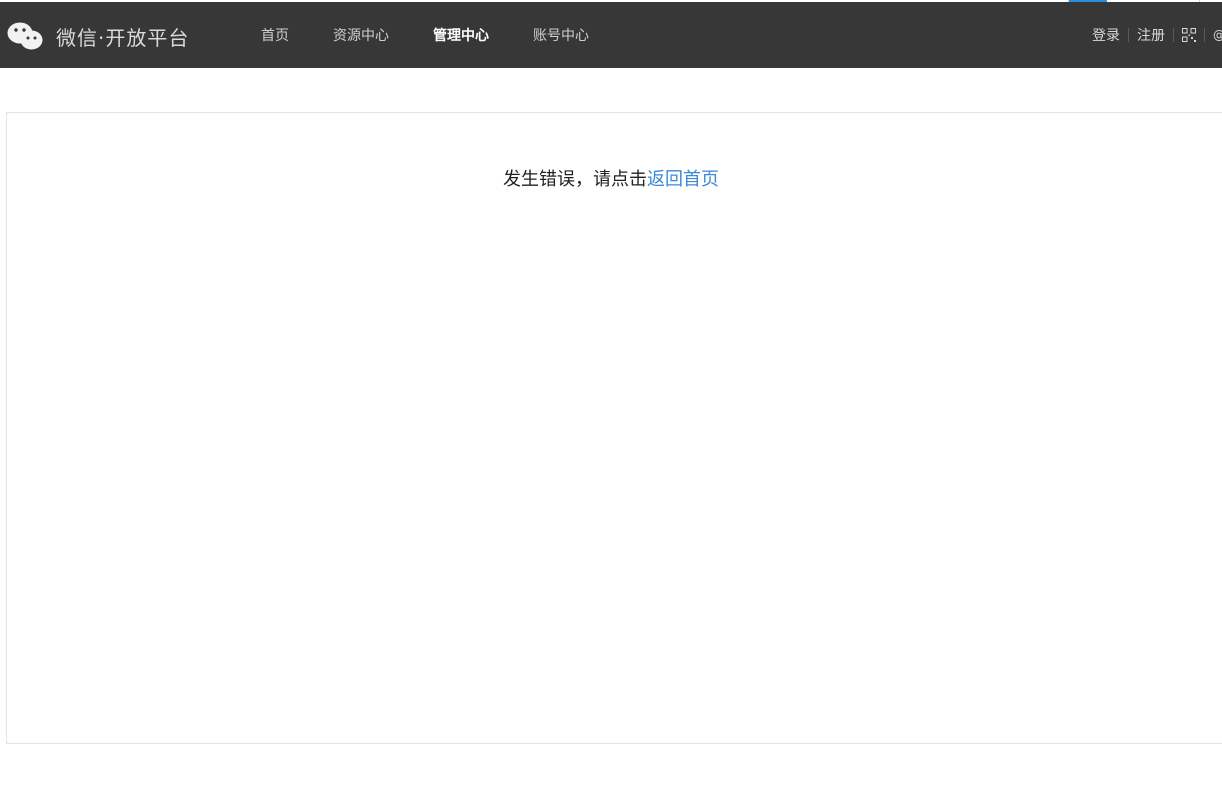  I want to click on login-link: 登录, so click(1106, 35).